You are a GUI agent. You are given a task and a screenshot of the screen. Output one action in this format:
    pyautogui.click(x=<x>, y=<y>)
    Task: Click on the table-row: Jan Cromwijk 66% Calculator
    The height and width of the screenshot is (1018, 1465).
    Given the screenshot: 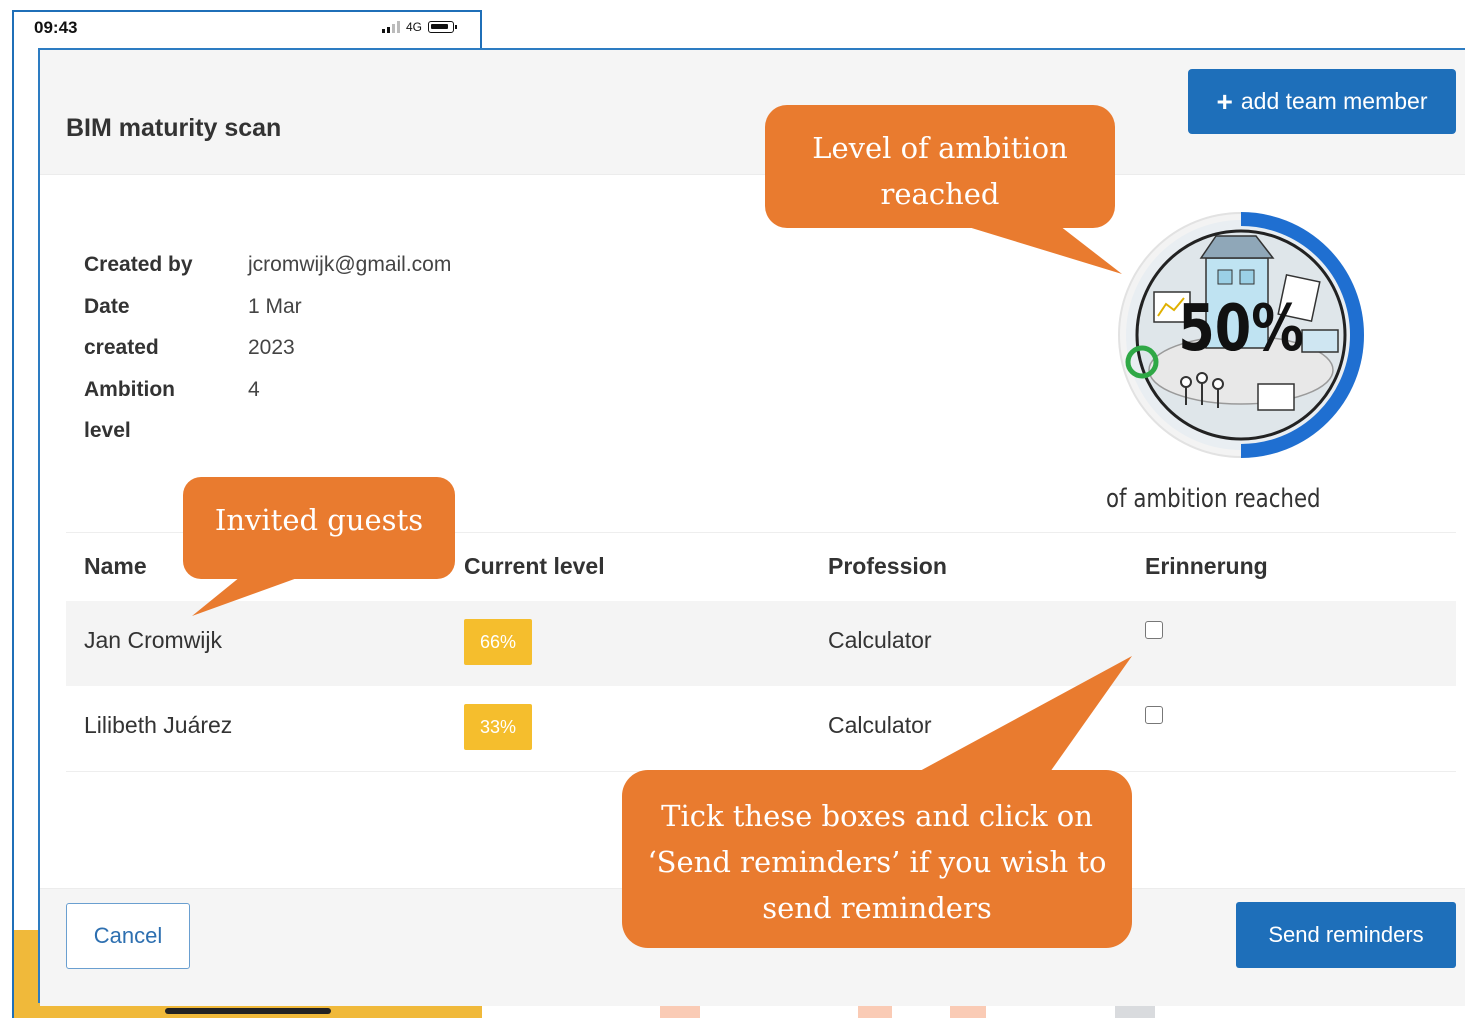 What is the action you would take?
    pyautogui.click(x=761, y=643)
    